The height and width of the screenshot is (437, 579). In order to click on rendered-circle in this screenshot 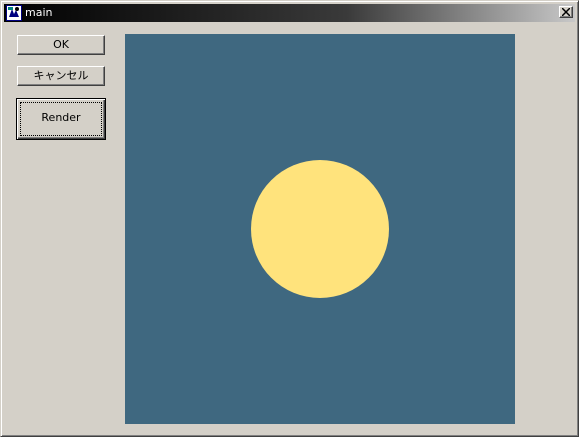, I will do `click(320, 229)`.